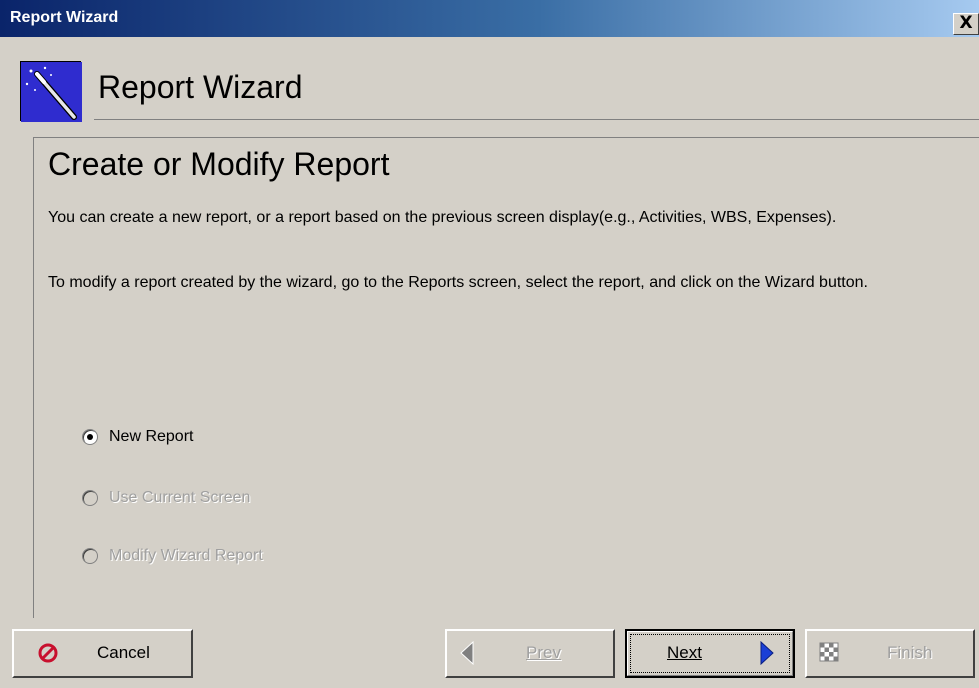 This screenshot has height=688, width=979. Describe the element at coordinates (684, 652) in the screenshot. I see `next-label: Next` at that location.